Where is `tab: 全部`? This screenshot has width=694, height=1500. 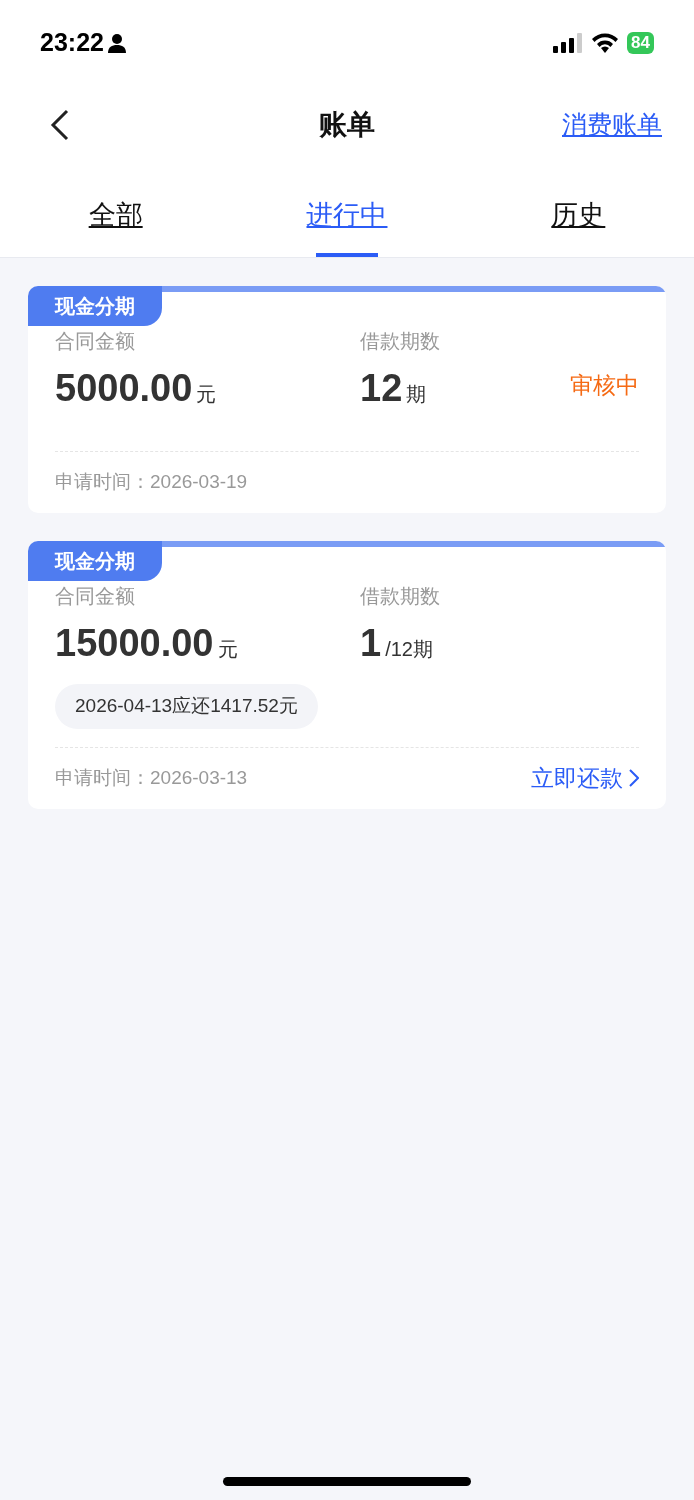 tab: 全部 is located at coordinates (115, 214).